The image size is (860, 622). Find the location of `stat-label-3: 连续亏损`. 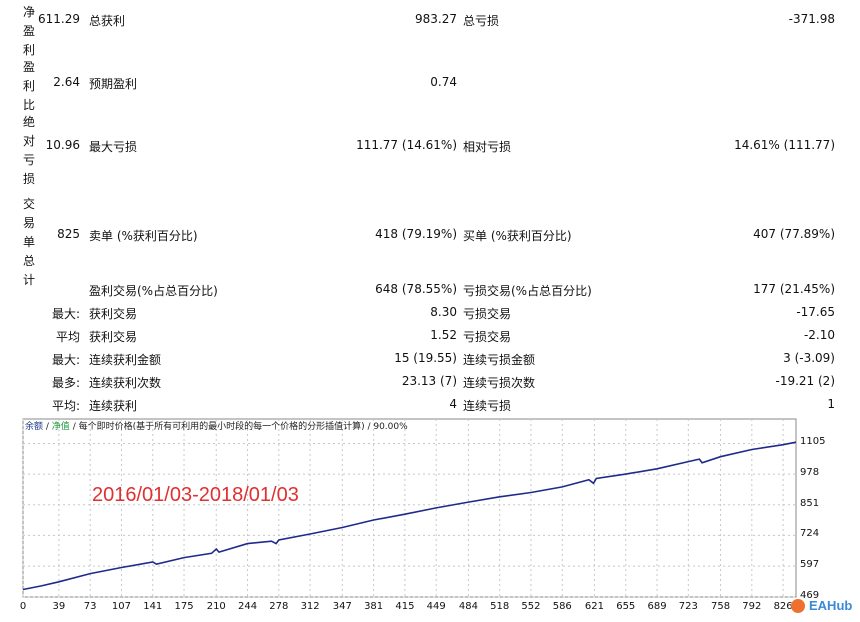

stat-label-3: 连续亏损 is located at coordinates (487, 406).